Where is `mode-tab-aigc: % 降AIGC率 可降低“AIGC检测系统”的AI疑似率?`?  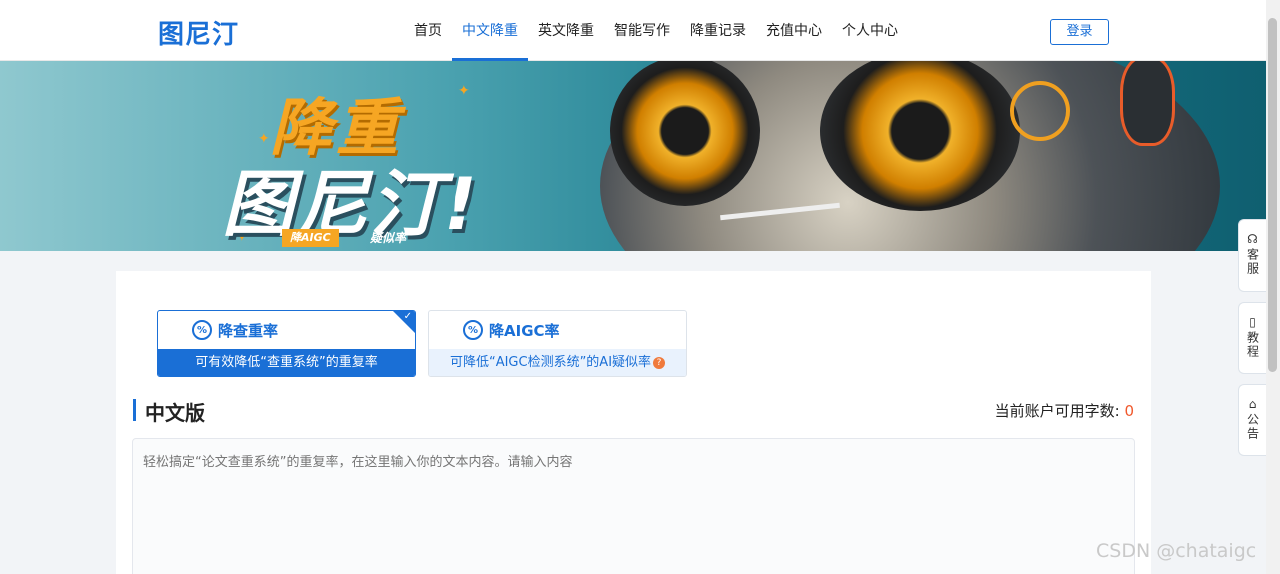 mode-tab-aigc: % 降AIGC率 可降低“AIGC检测系统”的AI疑似率? is located at coordinates (557, 343).